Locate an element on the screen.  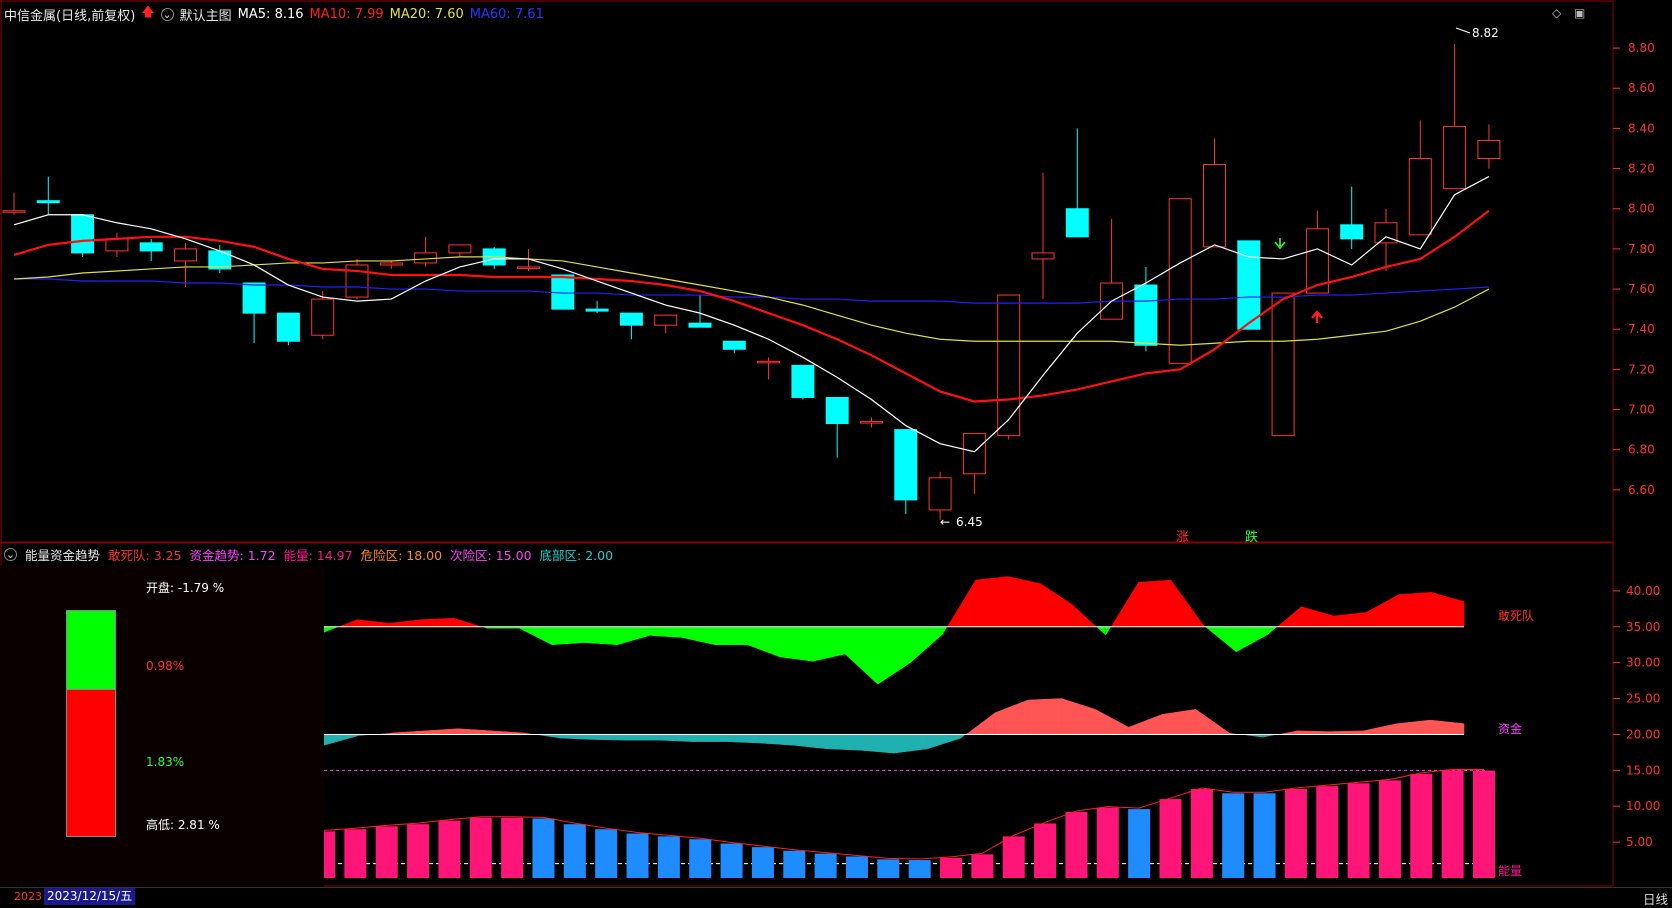
opening-ratio-green is located at coordinates (91, 650).